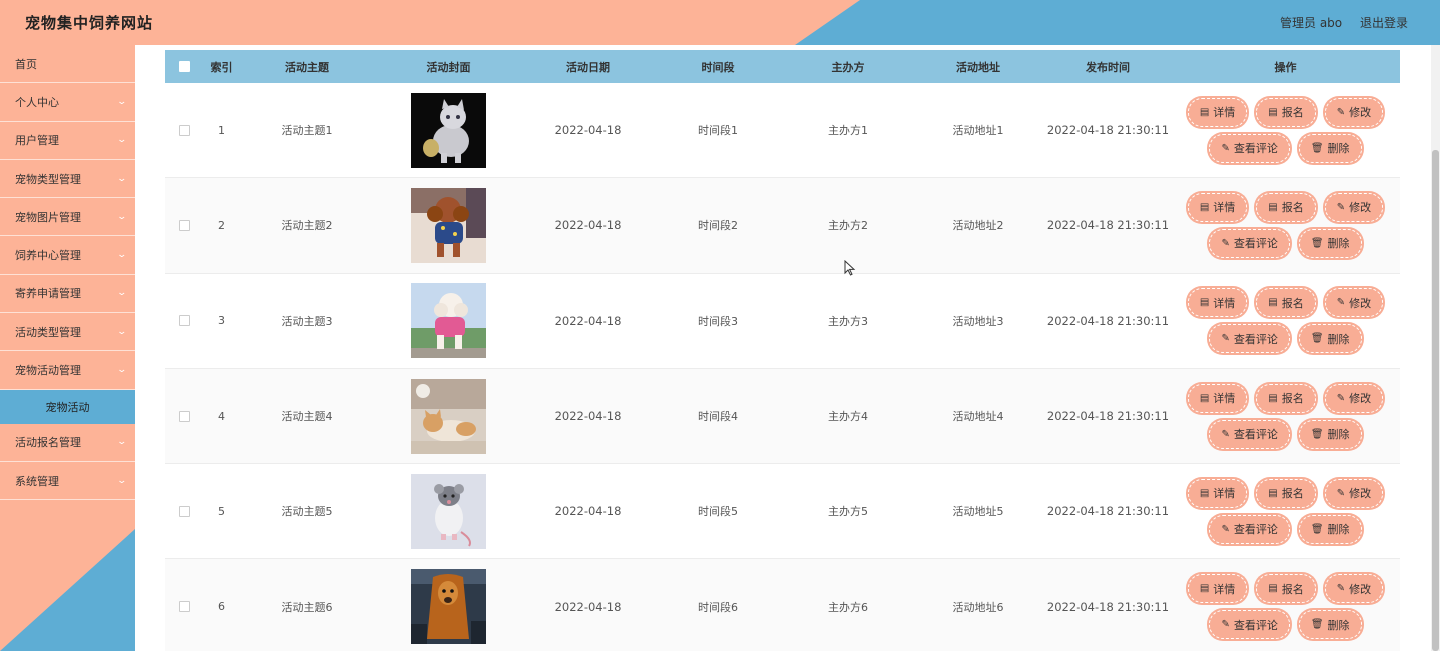 Image resolution: width=1440 pixels, height=651 pixels. What do you see at coordinates (1224, 399) in the screenshot?
I see `detail-button-label: 详情` at bounding box center [1224, 399].